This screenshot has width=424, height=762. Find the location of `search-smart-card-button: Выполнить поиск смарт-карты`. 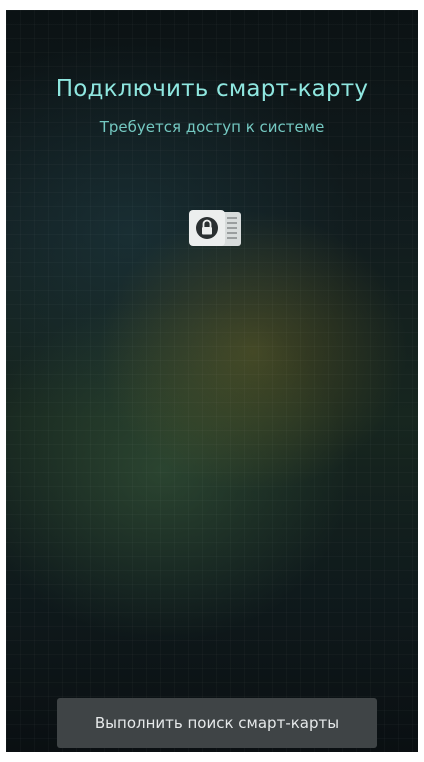

search-smart-card-button: Выполнить поиск смарт-карты is located at coordinates (217, 723).